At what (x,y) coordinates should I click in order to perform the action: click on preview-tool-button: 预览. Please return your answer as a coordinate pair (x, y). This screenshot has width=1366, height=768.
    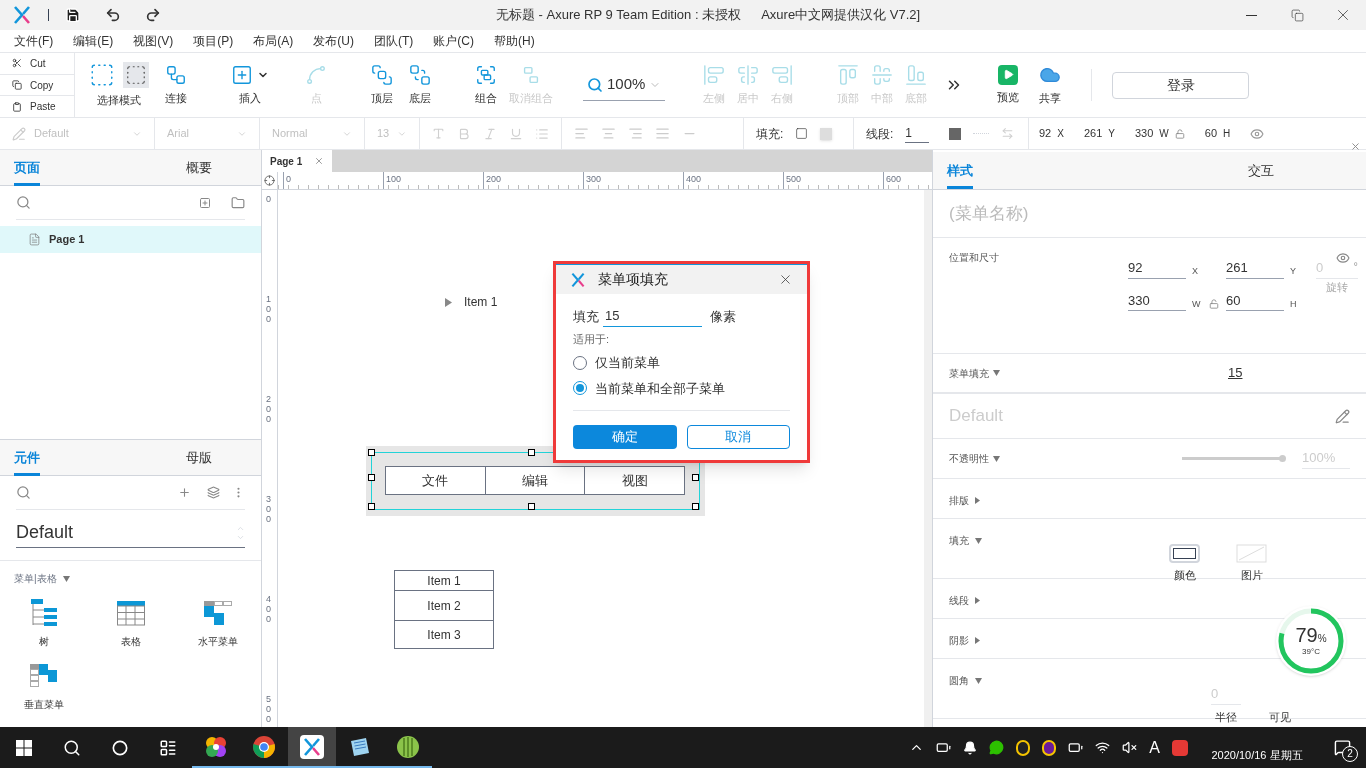
    Looking at the image, I should click on (1008, 85).